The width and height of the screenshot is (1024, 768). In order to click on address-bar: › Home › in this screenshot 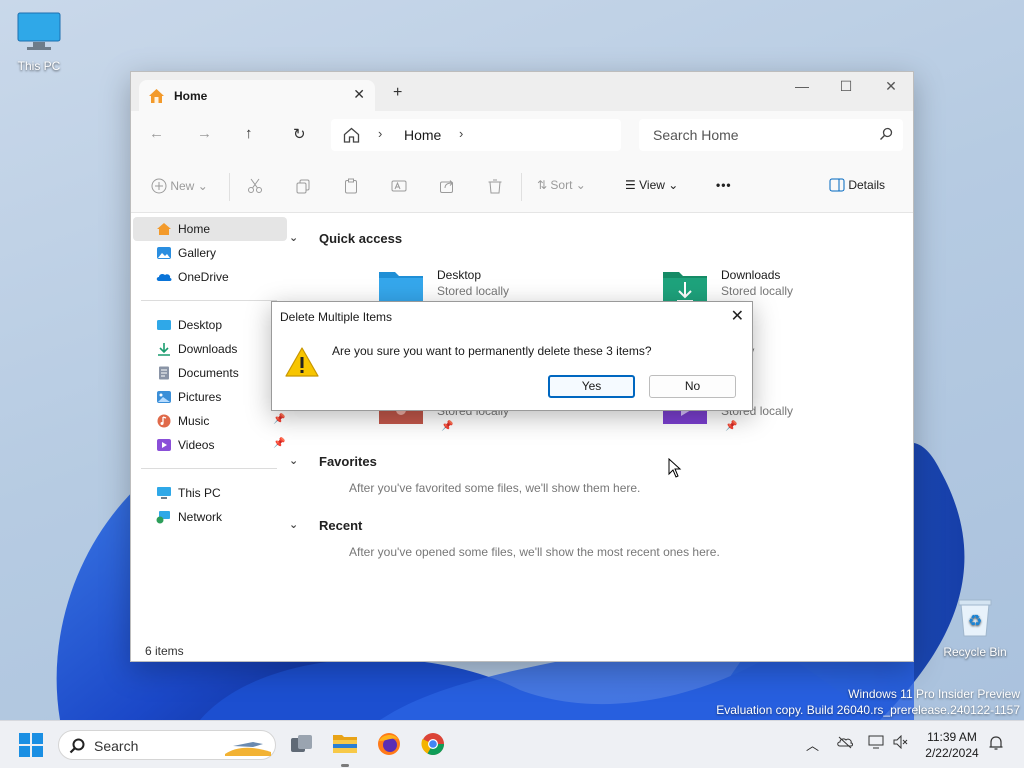, I will do `click(476, 135)`.